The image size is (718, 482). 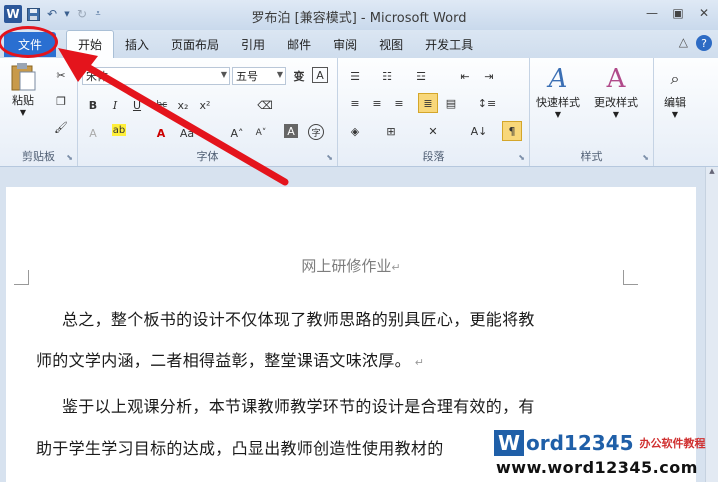 I want to click on increase-indent-icon: ⇥, so click(x=489, y=76).